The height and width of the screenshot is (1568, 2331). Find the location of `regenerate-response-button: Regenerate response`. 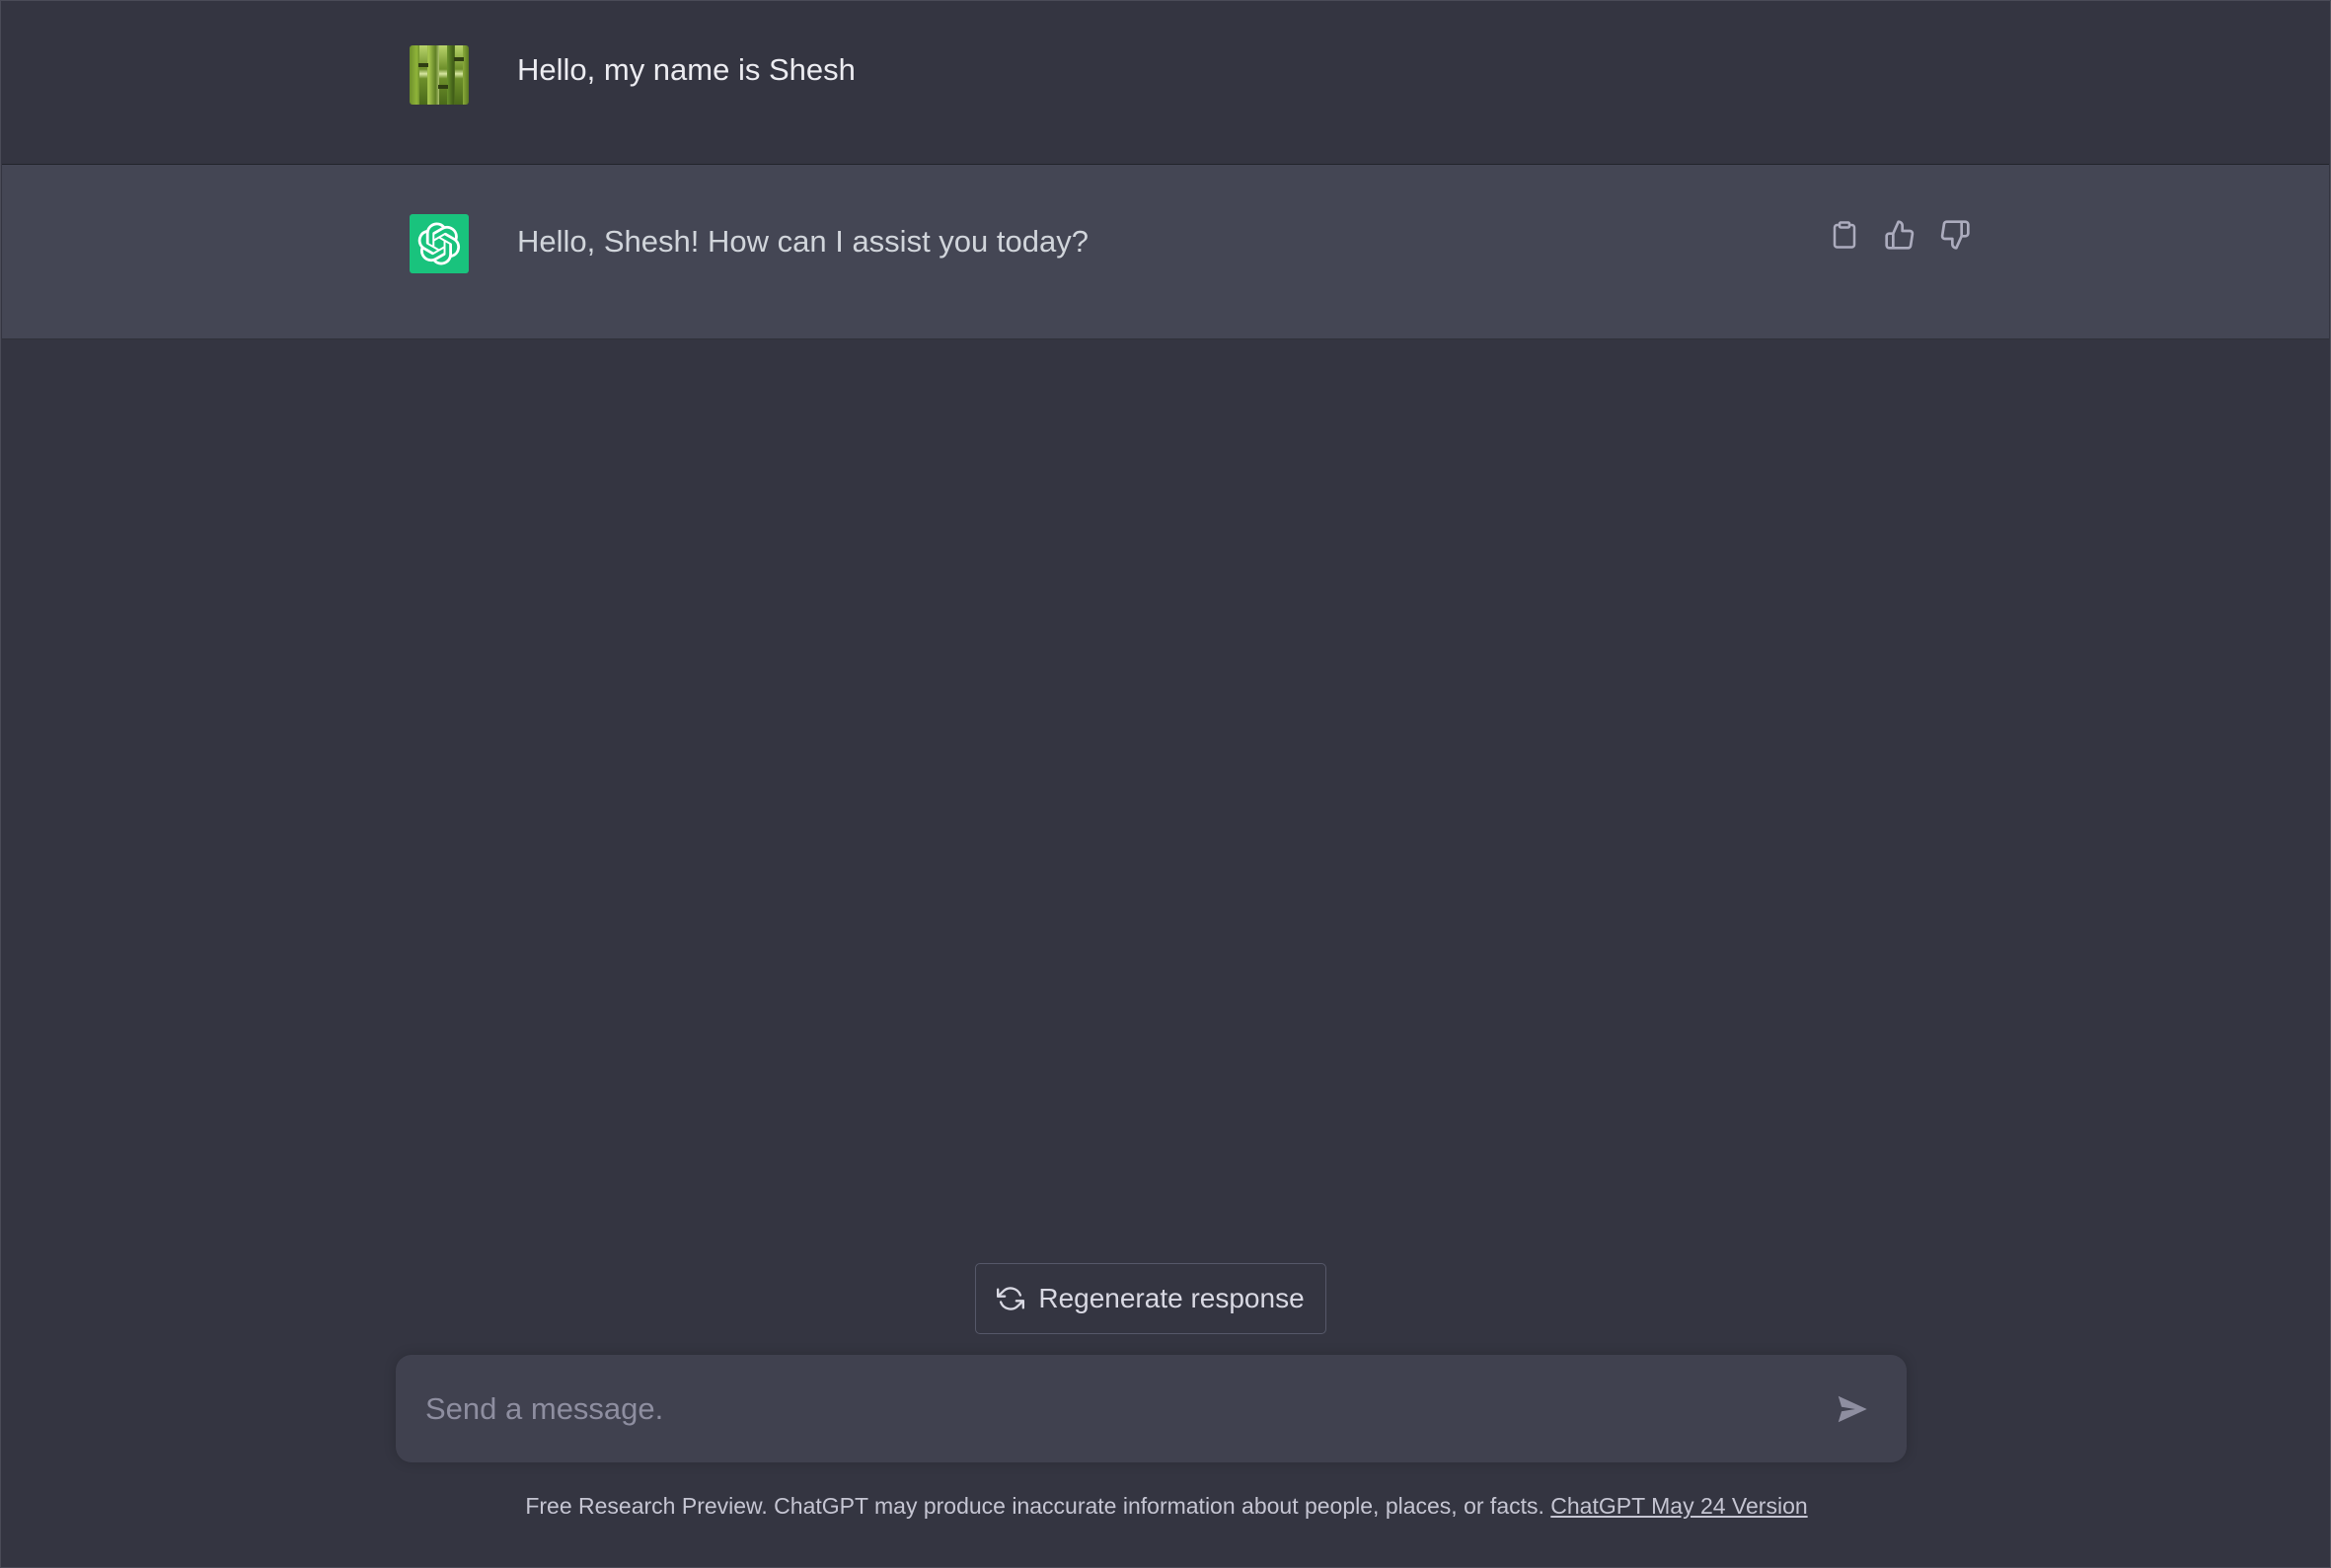

regenerate-response-button: Regenerate response is located at coordinates (1151, 1298).